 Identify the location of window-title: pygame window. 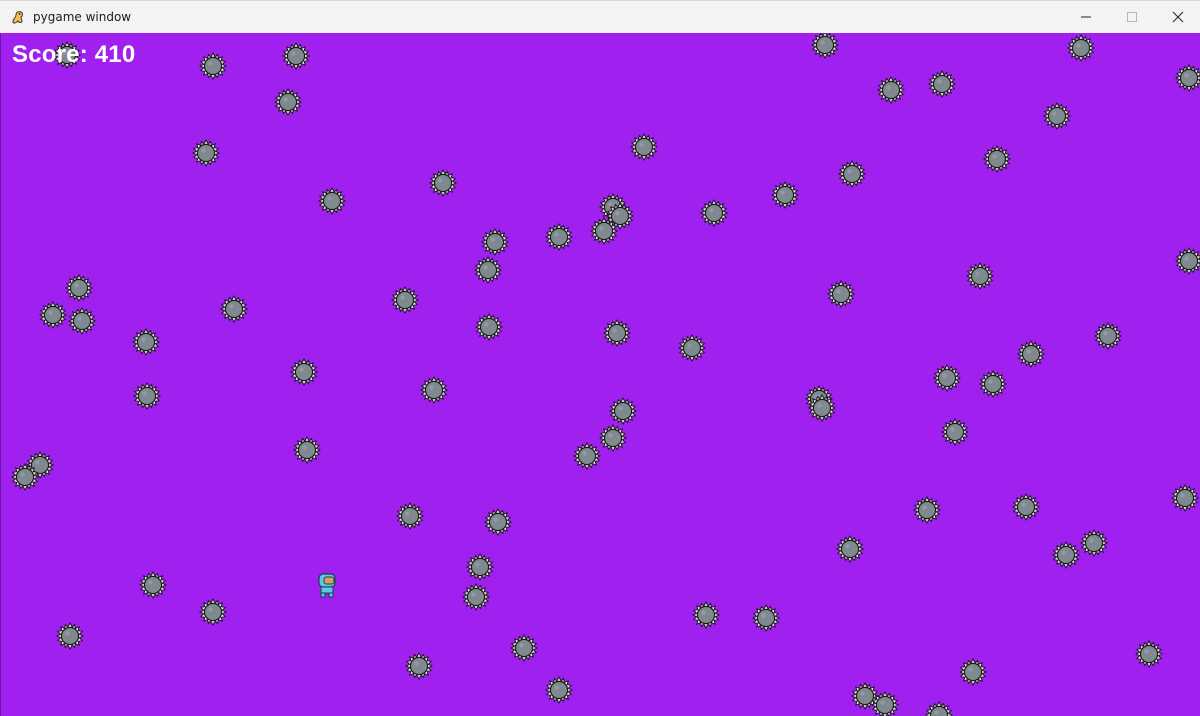
(82, 17).